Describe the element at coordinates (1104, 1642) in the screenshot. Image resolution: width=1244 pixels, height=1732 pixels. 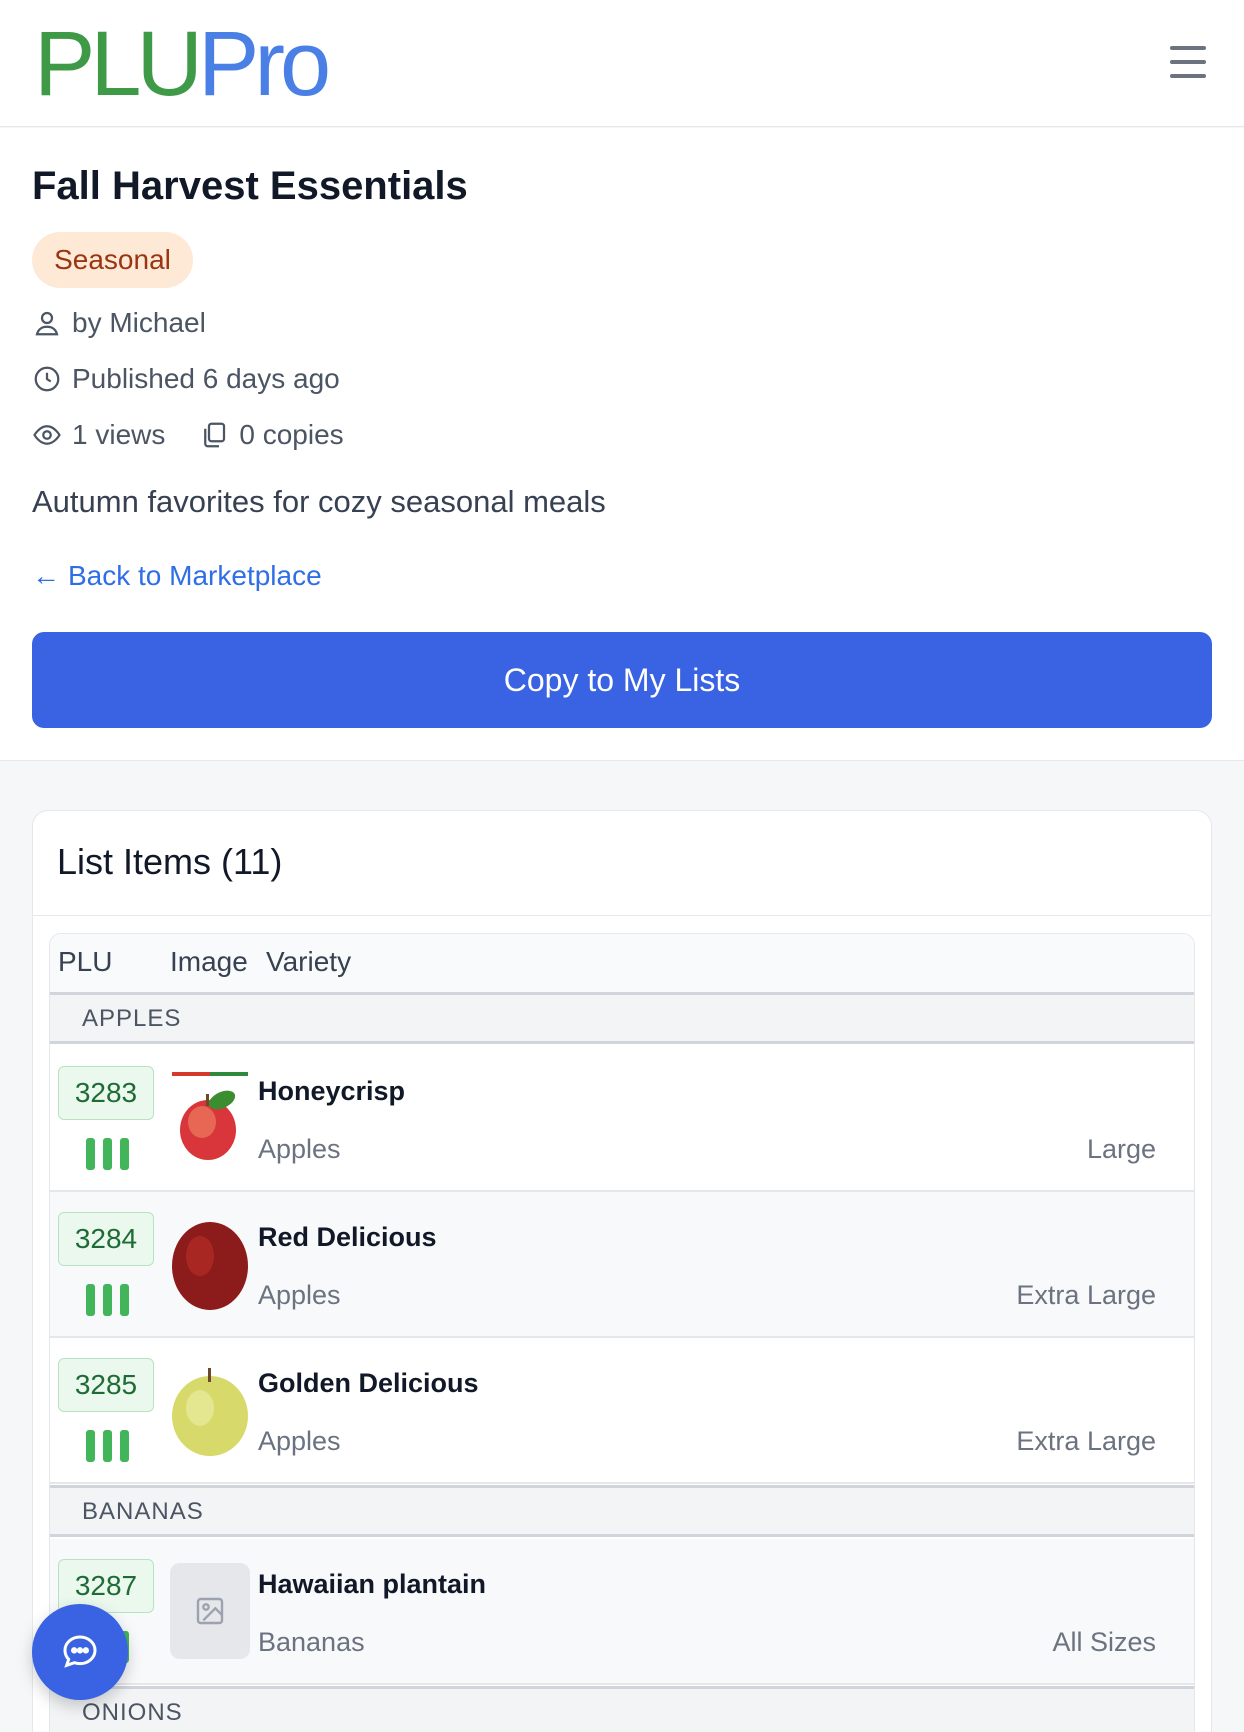
I see `variety-size: All Sizes` at that location.